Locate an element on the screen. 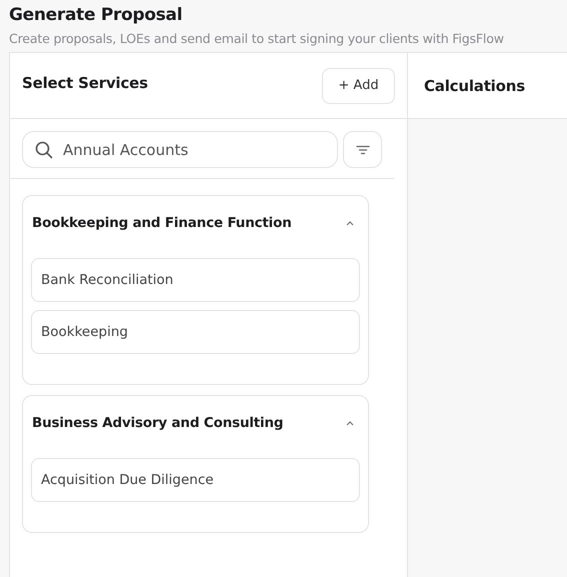  add-button: + Add is located at coordinates (358, 86).